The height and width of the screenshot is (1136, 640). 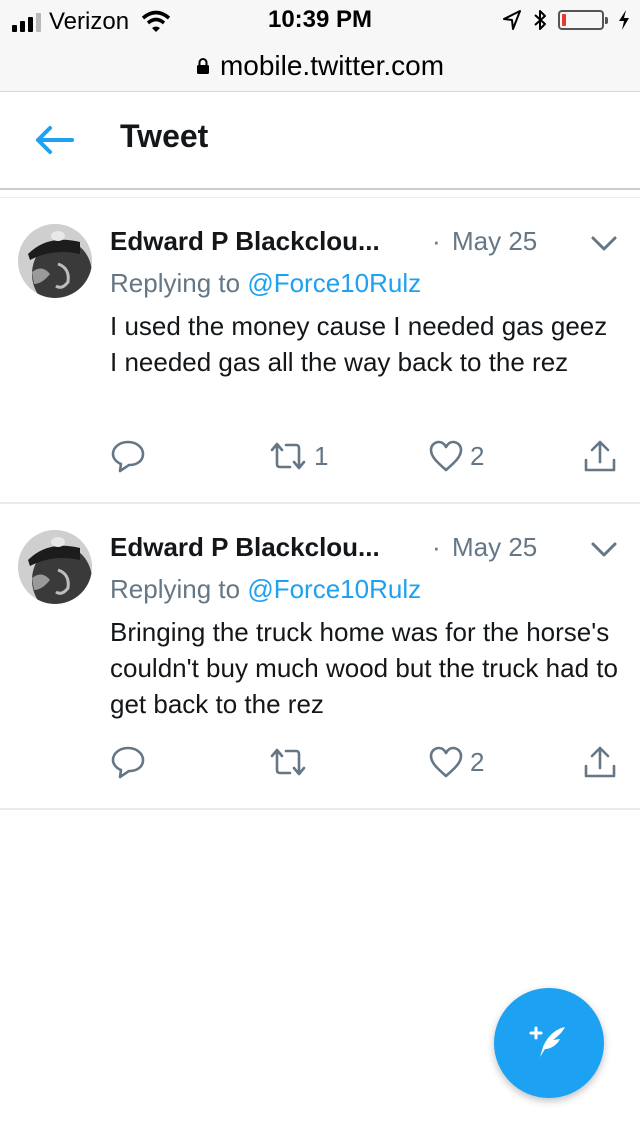 What do you see at coordinates (512, 20) in the screenshot?
I see `location-icon` at bounding box center [512, 20].